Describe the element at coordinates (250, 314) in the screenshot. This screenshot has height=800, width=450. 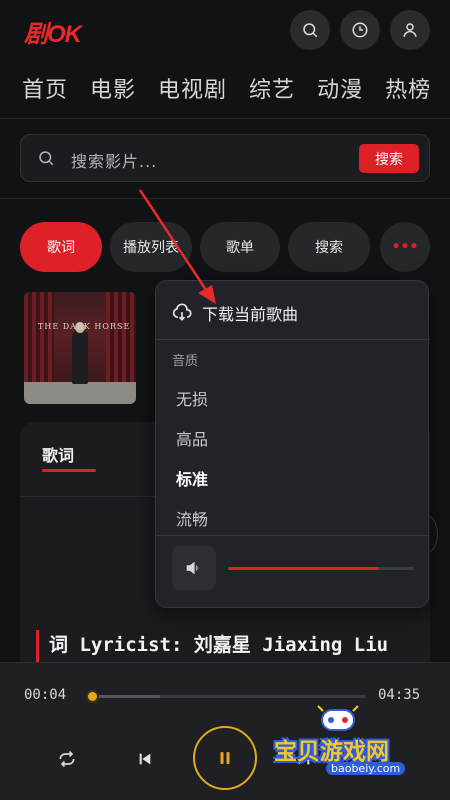
I see `download-song-label: 下载当前歌曲` at that location.